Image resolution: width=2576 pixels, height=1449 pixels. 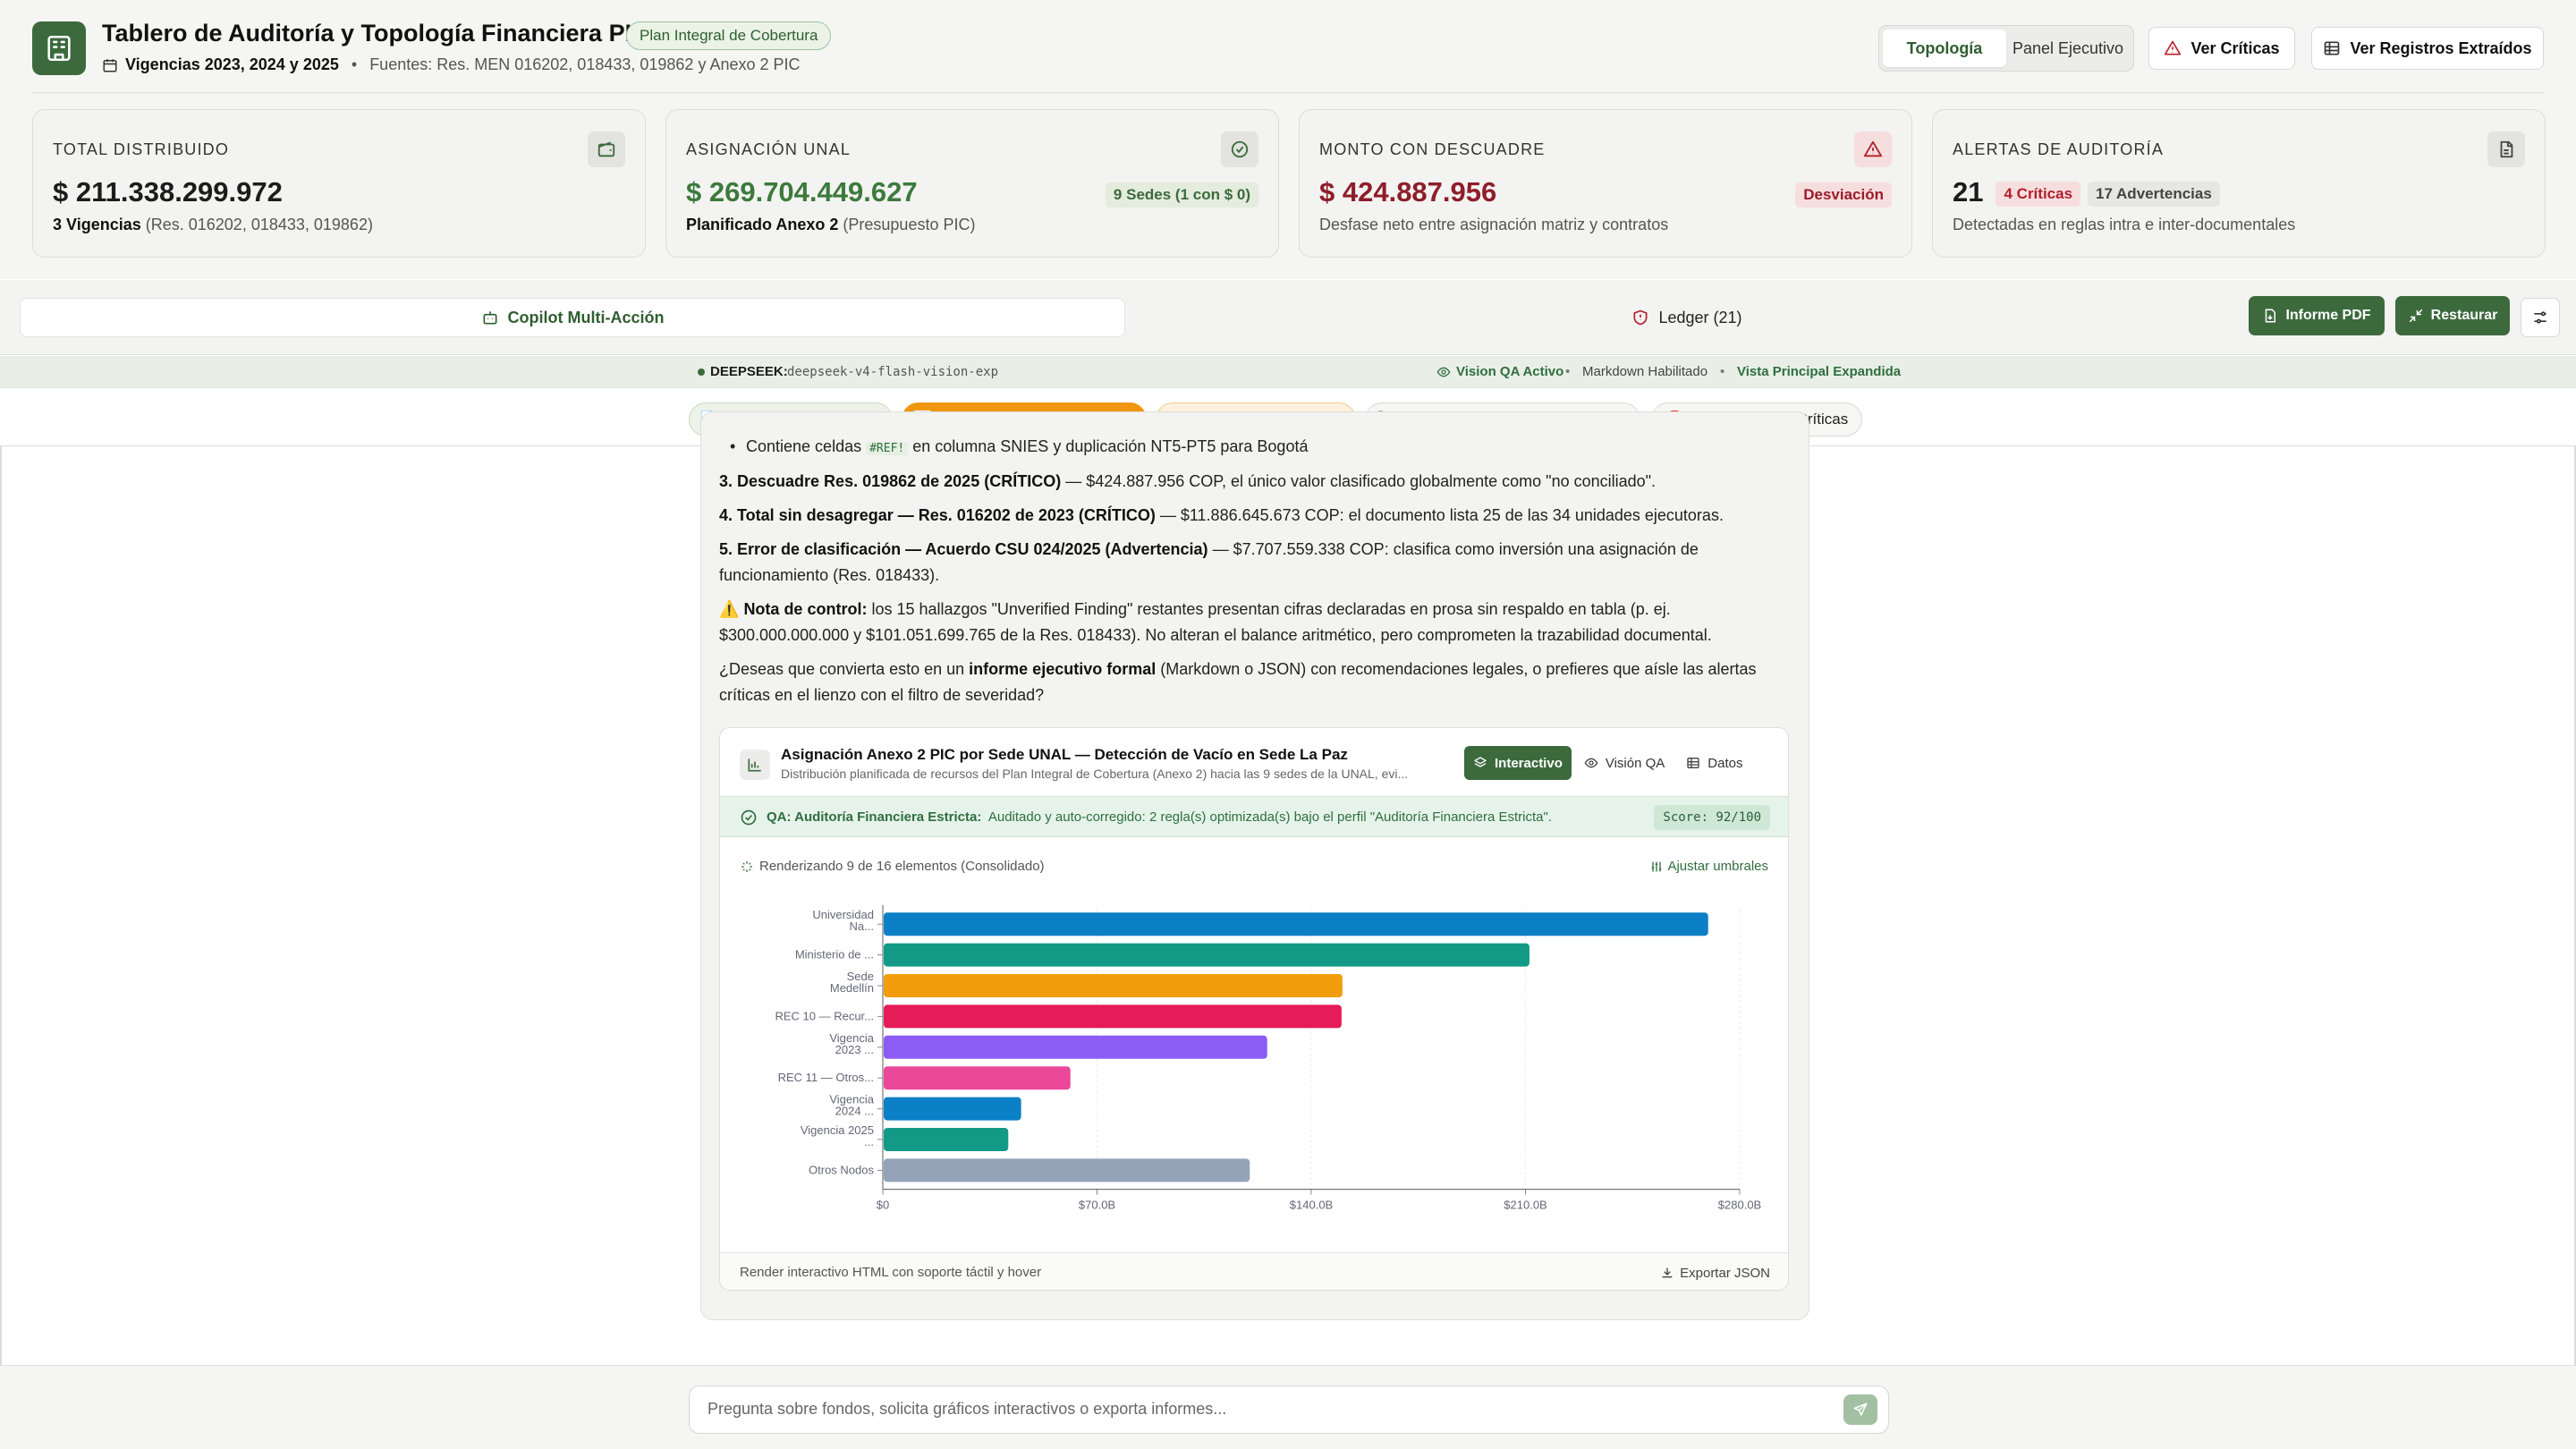 What do you see at coordinates (59, 48) in the screenshot?
I see `building-logo-icon` at bounding box center [59, 48].